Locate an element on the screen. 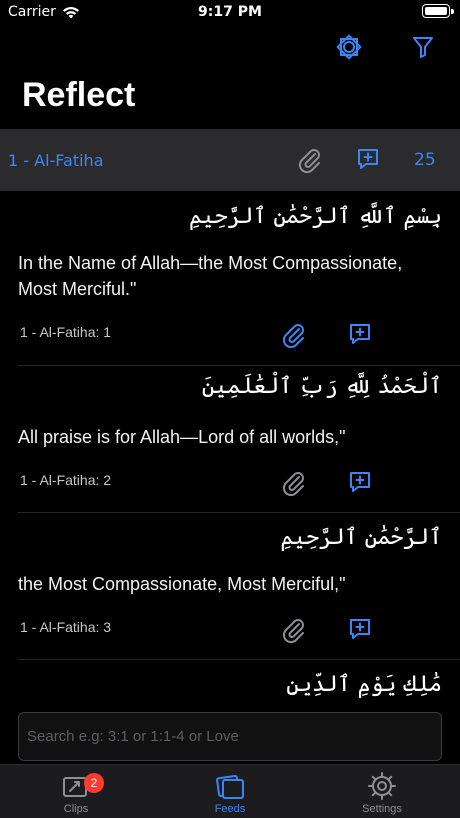 The image size is (460, 818). status-time: 9:17 PM is located at coordinates (230, 12).